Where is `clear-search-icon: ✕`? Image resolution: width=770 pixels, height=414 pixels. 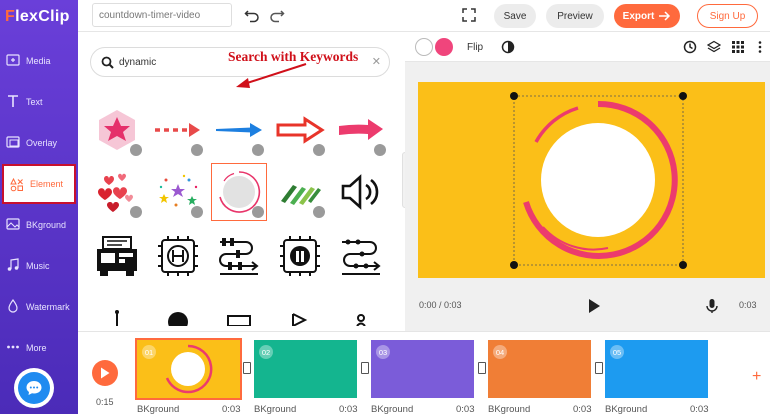 clear-search-icon: ✕ is located at coordinates (376, 61).